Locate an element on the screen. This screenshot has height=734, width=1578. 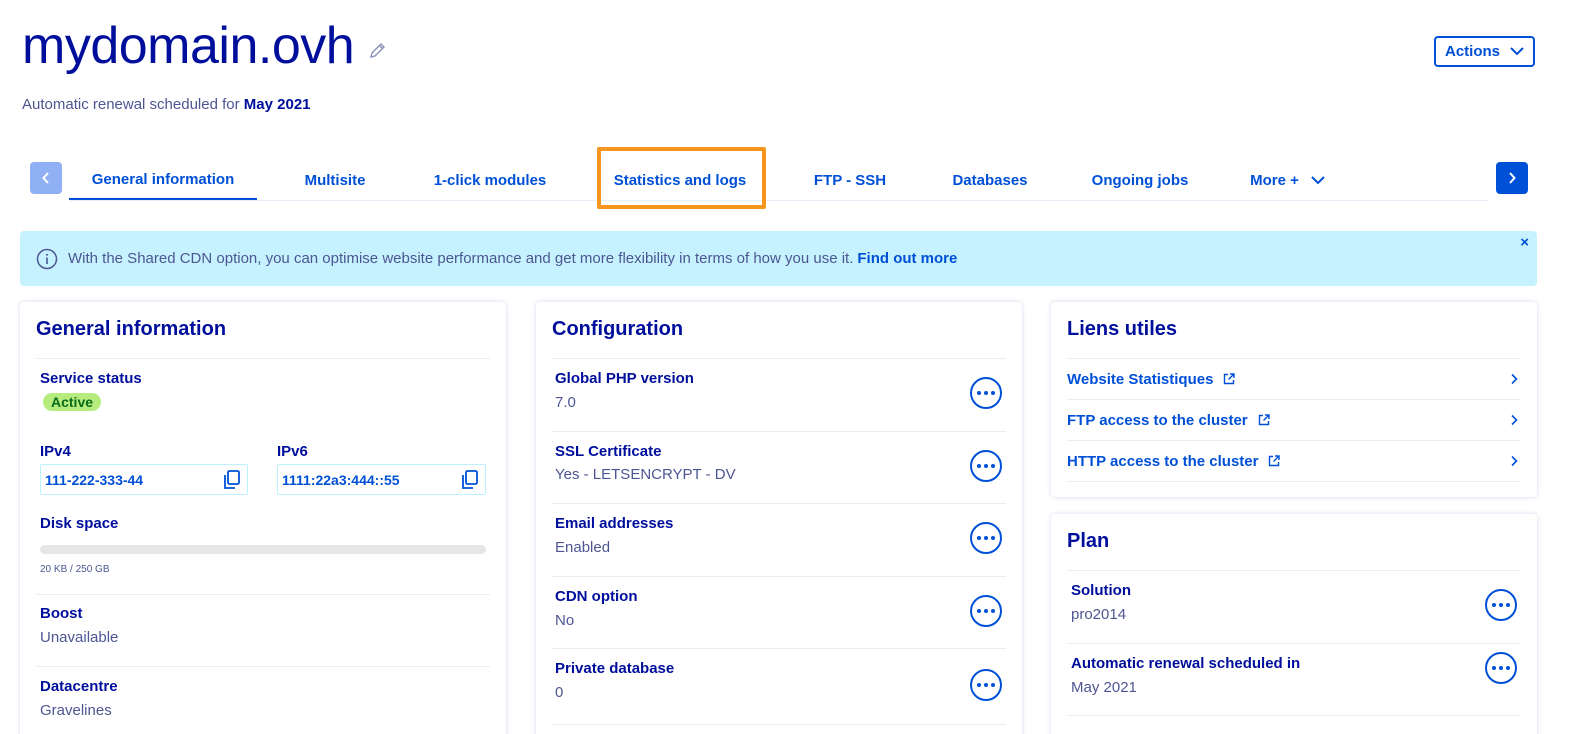
config-item-value: Enabled is located at coordinates (583, 547).